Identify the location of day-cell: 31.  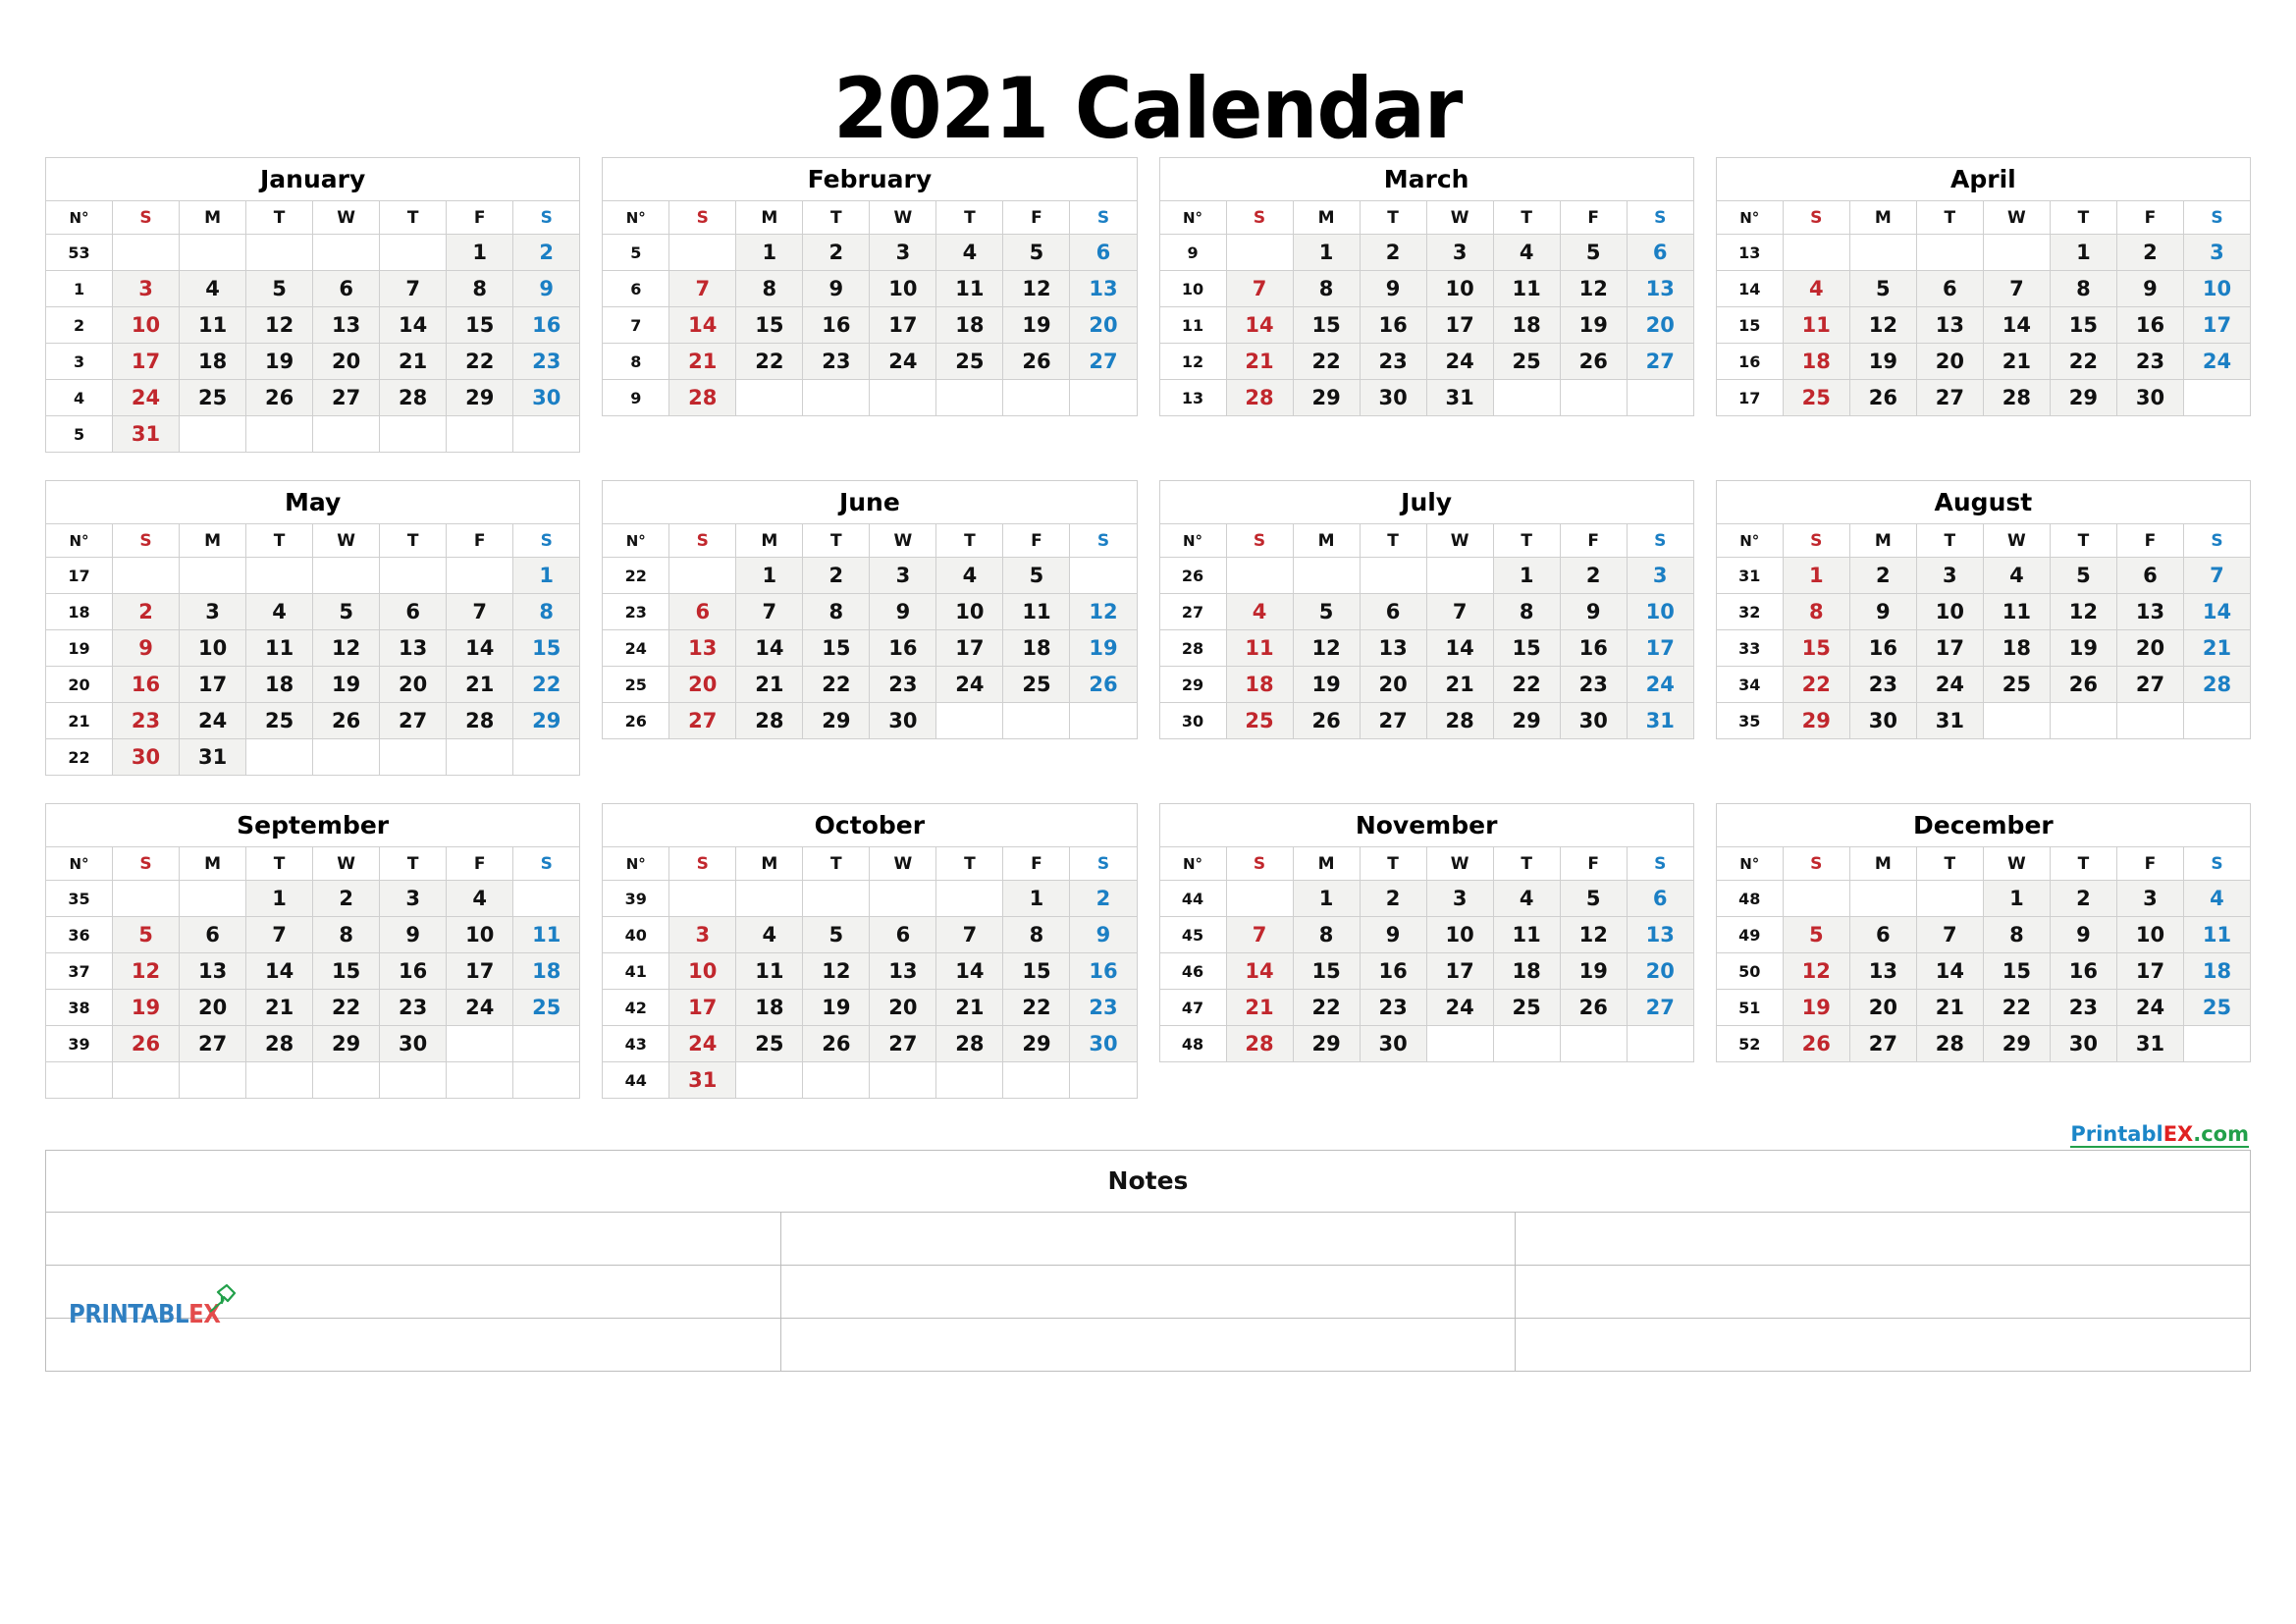
(147, 434).